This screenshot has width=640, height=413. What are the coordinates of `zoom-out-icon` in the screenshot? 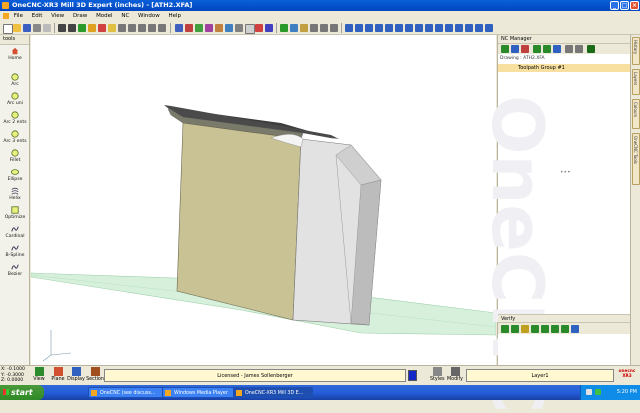 It's located at (142, 28).